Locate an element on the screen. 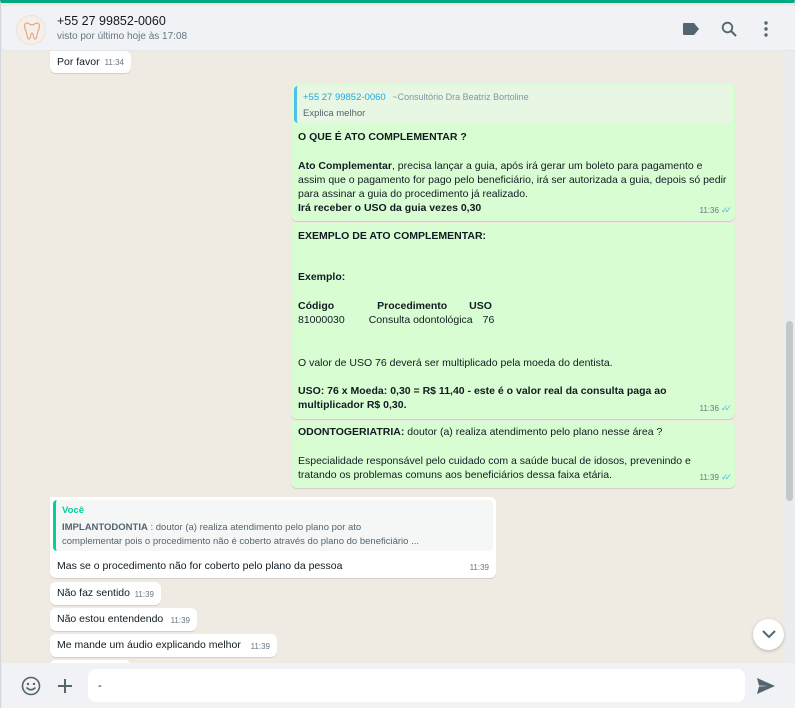  message-heading: O QUE É ATO COMPLEMENTAR ? is located at coordinates (382, 137).